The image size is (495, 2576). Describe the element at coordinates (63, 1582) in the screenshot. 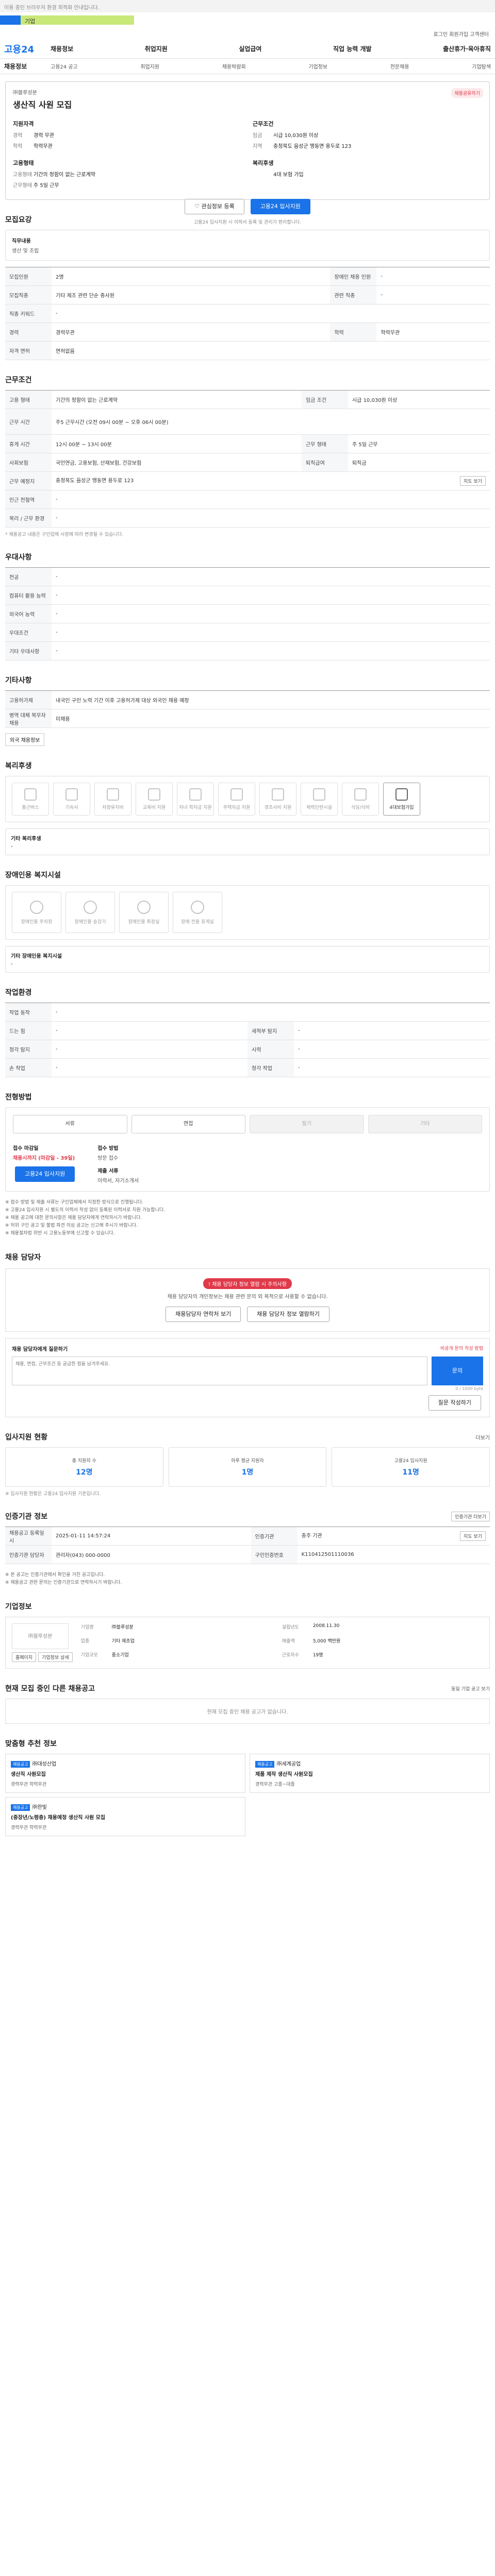

I see `note-line: ※ 채용공고 관련 문의는 인증기관으로 연락하시기 바랍니다.` at that location.